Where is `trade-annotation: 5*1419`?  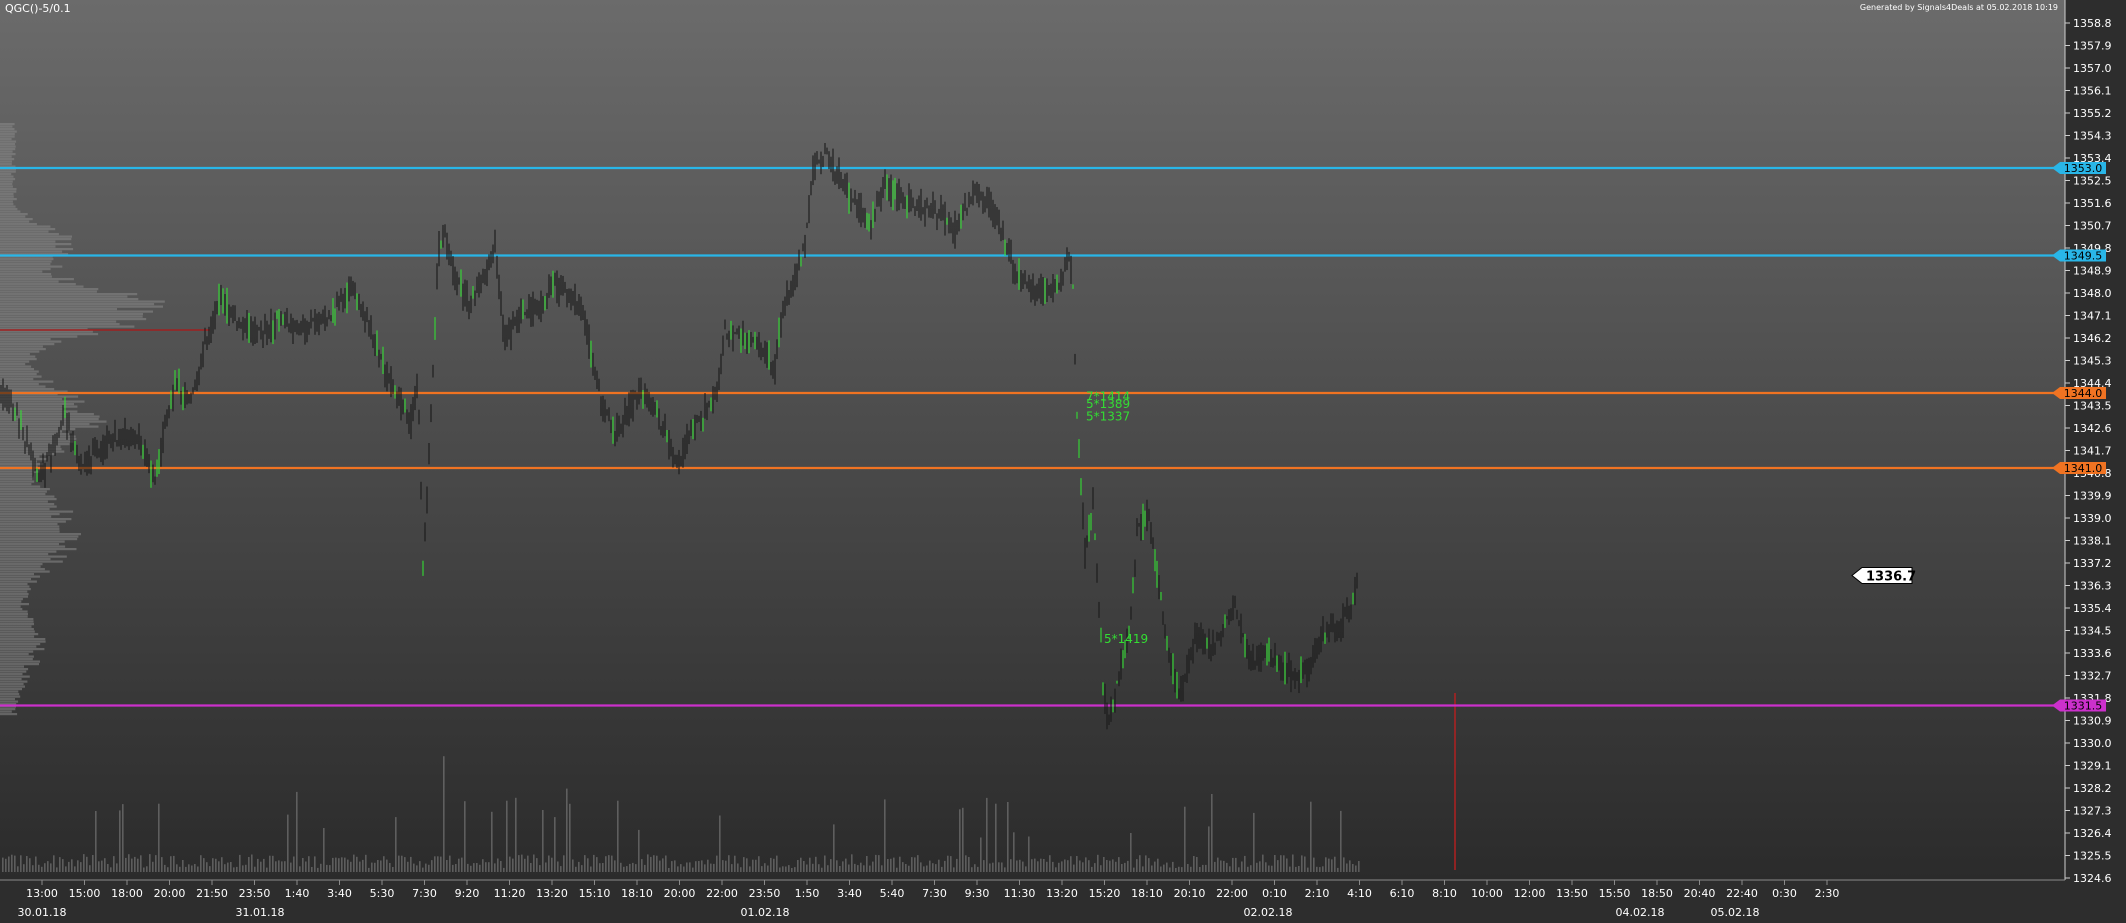
trade-annotation: 5*1419 is located at coordinates (1126, 639).